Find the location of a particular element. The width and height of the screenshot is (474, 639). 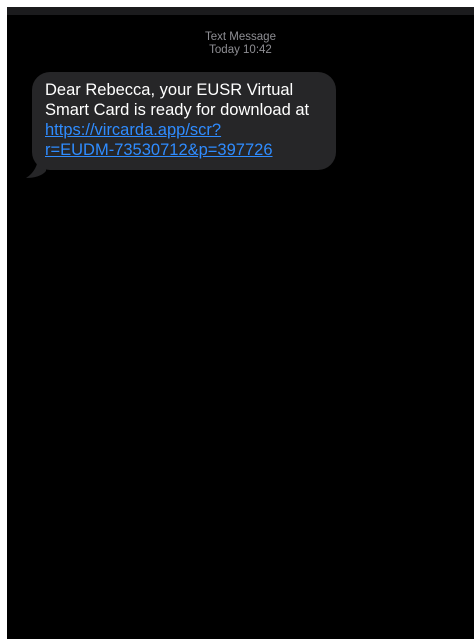

message-link-line-2: r=EUDM-73530712&p=397726 is located at coordinates (184, 150).